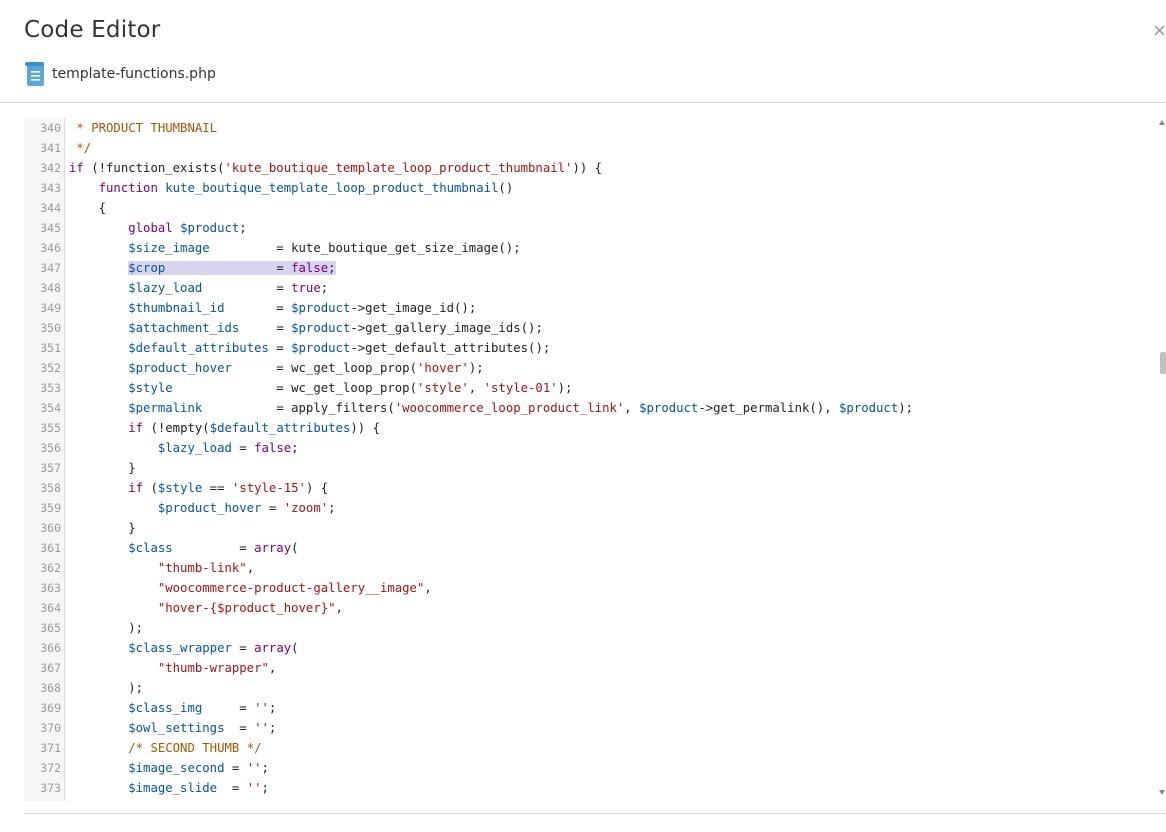  Describe the element at coordinates (591, 428) in the screenshot. I see `code-line: 355 if (!empty($default_attributes)) {` at that location.